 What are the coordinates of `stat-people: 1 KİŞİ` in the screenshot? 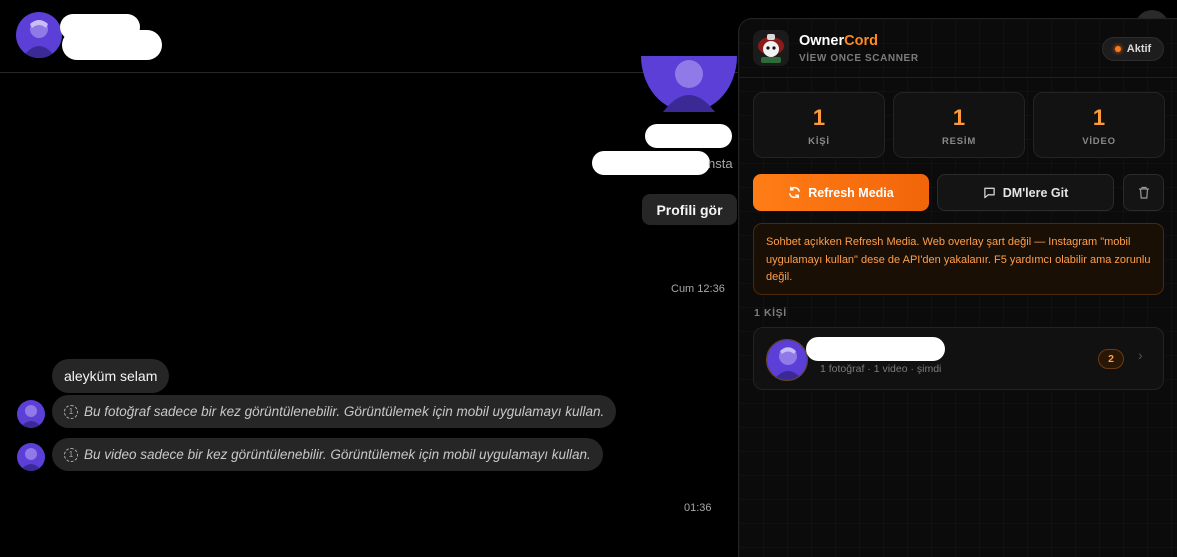 It's located at (819, 125).